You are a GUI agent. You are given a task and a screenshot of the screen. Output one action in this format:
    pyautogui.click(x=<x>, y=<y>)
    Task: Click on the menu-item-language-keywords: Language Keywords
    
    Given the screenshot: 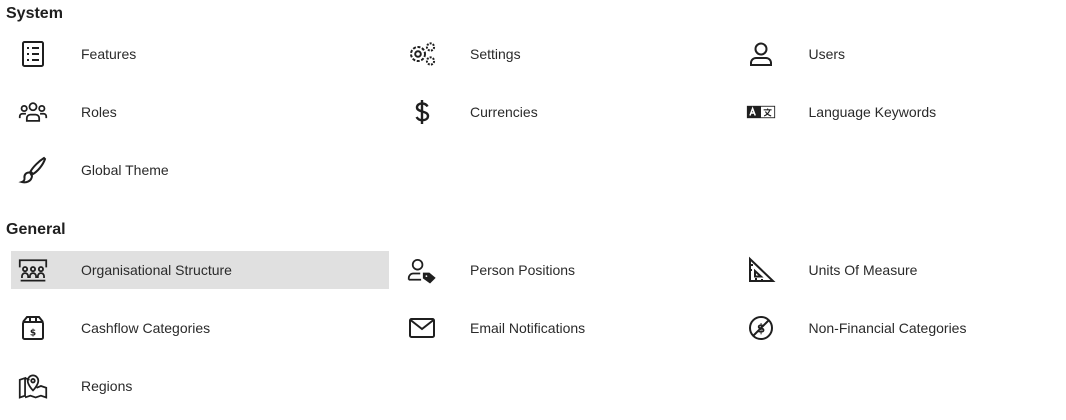 What is the action you would take?
    pyautogui.click(x=902, y=112)
    